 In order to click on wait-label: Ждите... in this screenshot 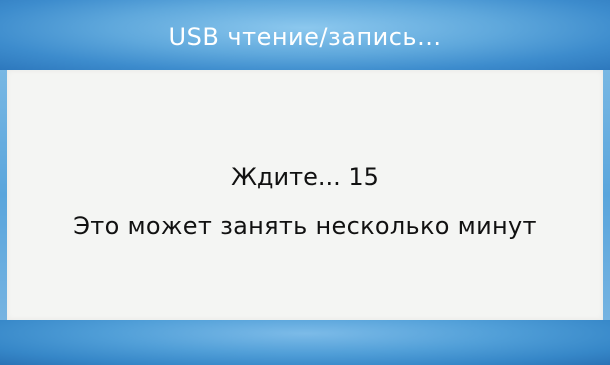, I will do `click(286, 177)`.